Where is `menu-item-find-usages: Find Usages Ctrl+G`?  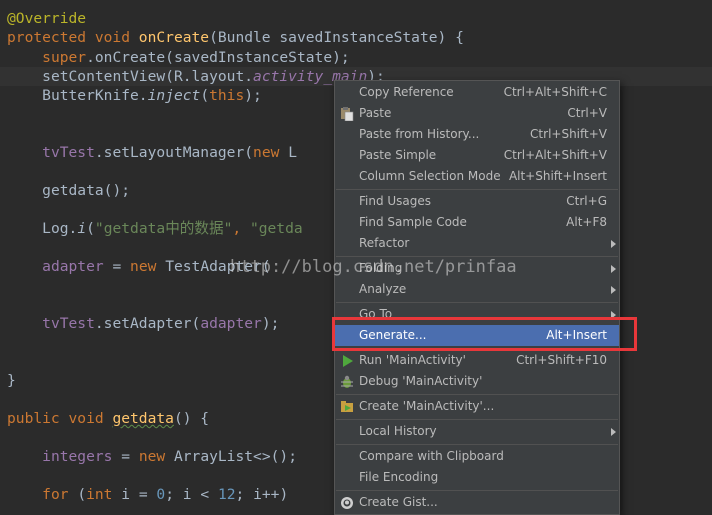 menu-item-find-usages: Find Usages Ctrl+G is located at coordinates (477, 201).